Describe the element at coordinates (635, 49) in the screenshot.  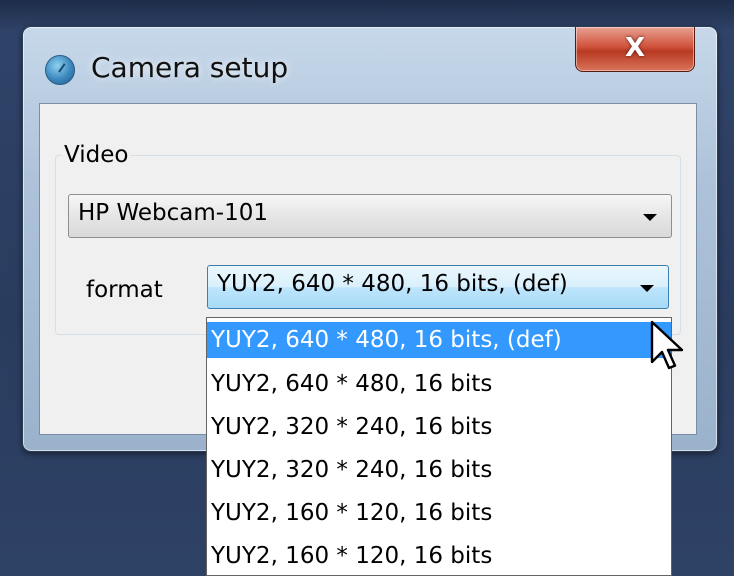
I see `close-button: X` at that location.